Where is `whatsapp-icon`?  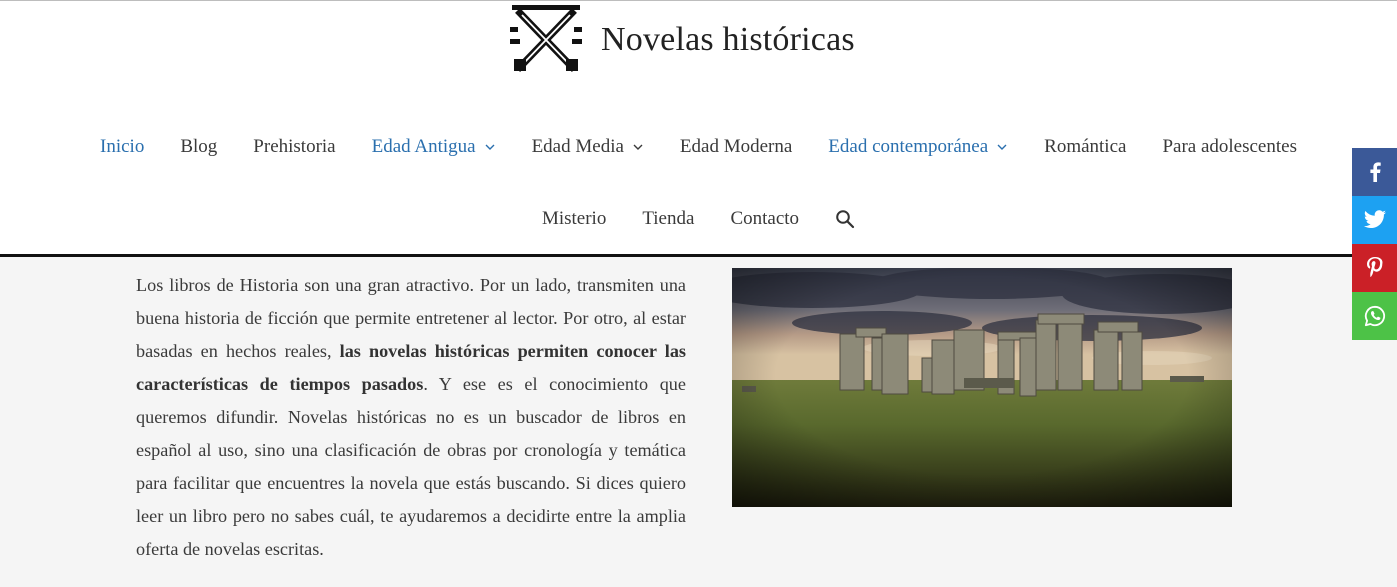
whatsapp-icon is located at coordinates (1374, 316).